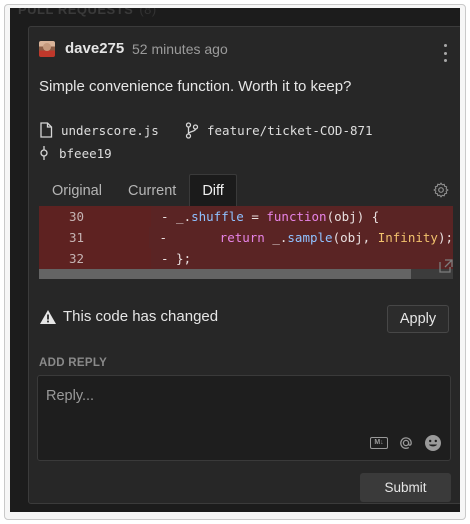  Describe the element at coordinates (244, 396) in the screenshot. I see `reply-input` at that location.